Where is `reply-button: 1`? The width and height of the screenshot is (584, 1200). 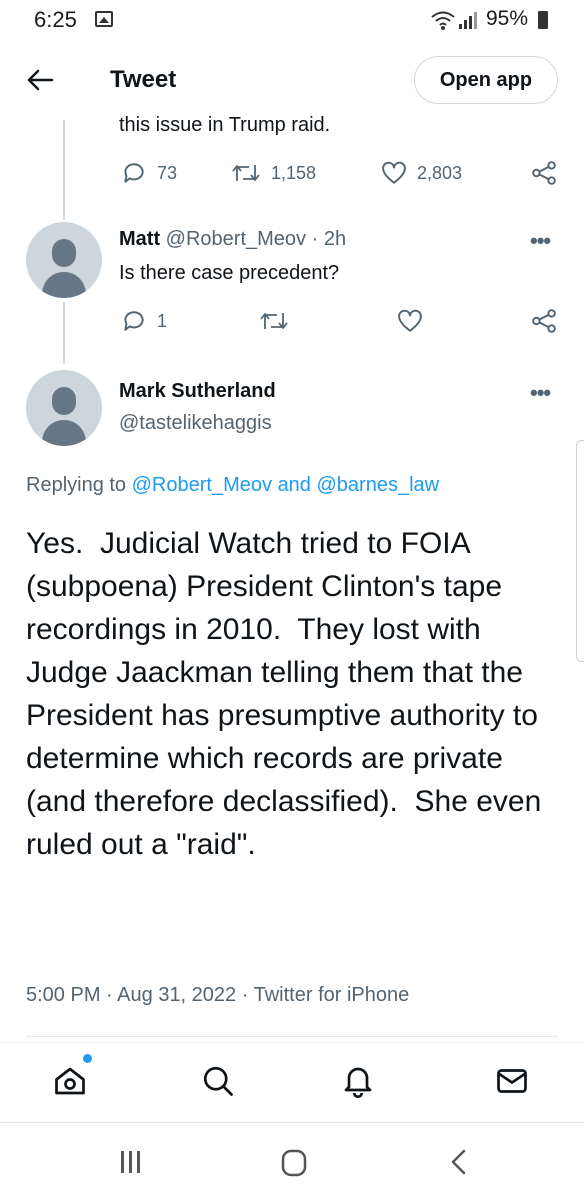 reply-button: 1 is located at coordinates (144, 321).